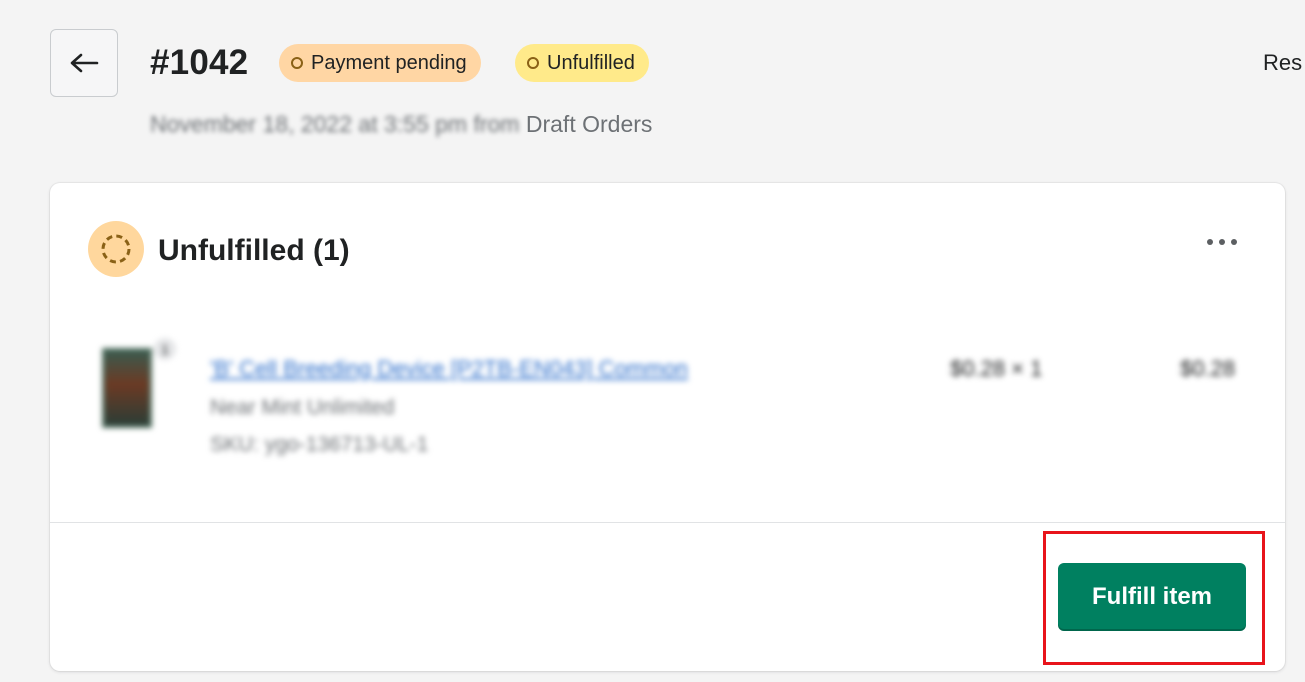 The width and height of the screenshot is (1305, 682). Describe the element at coordinates (996, 368) in the screenshot. I see `unit-price-quantity: $0.28 × 1` at that location.